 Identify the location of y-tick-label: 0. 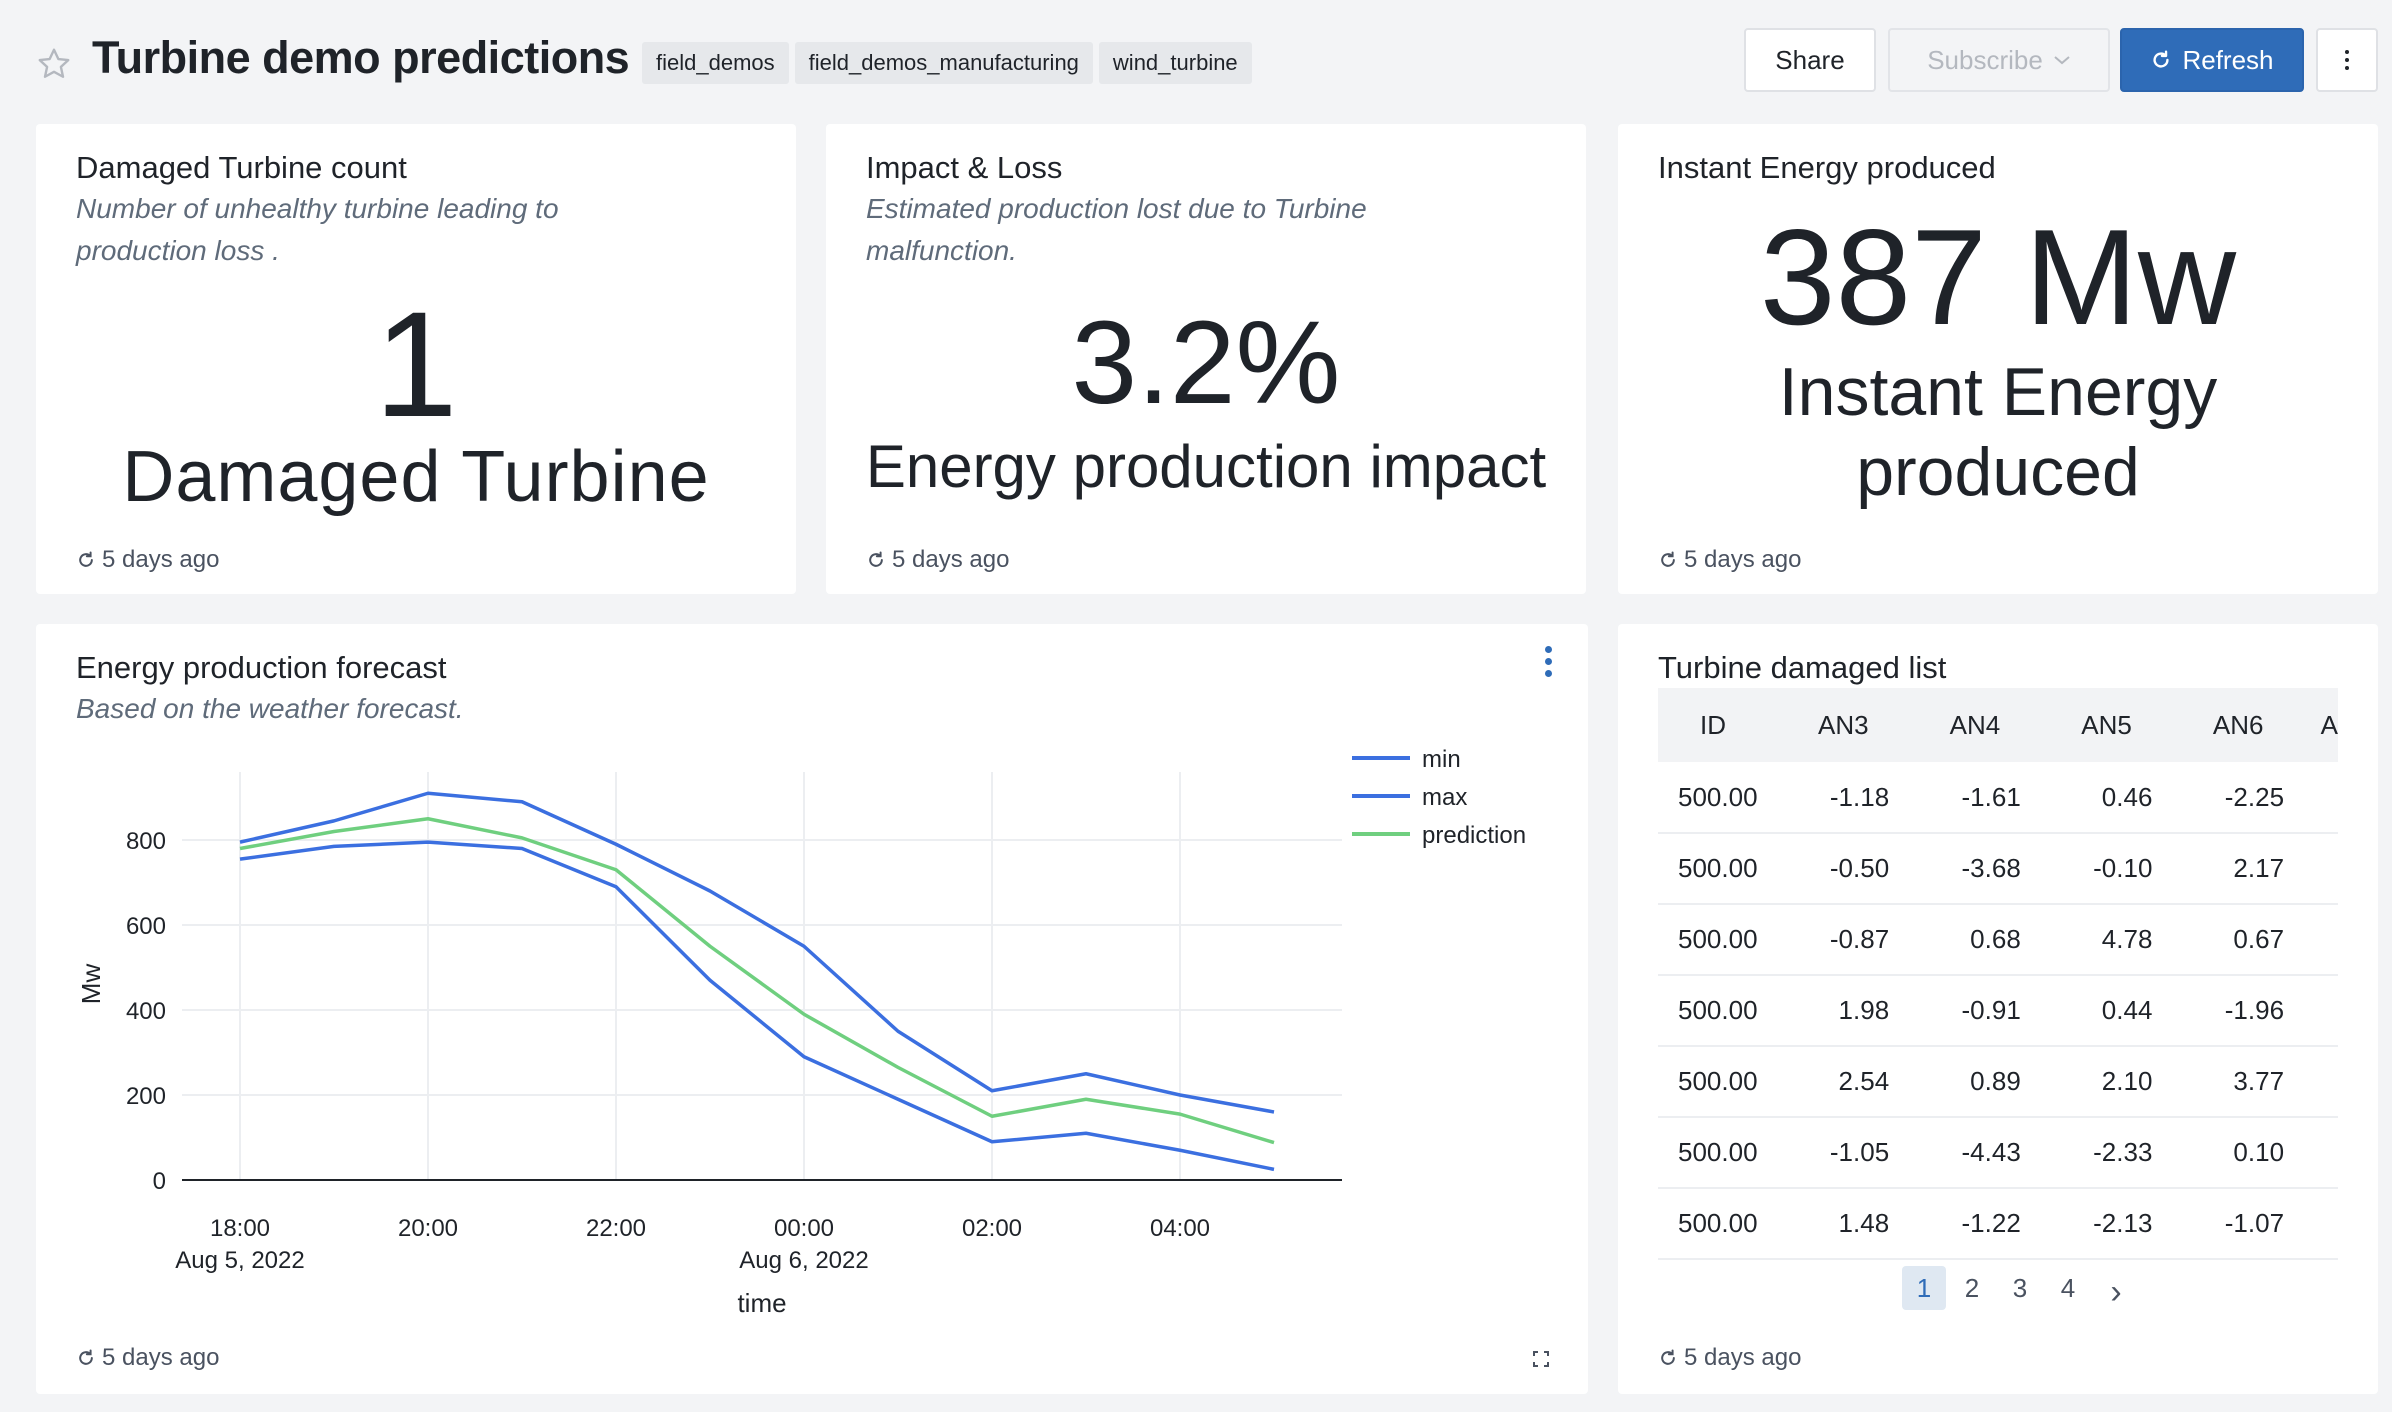
(159, 1181).